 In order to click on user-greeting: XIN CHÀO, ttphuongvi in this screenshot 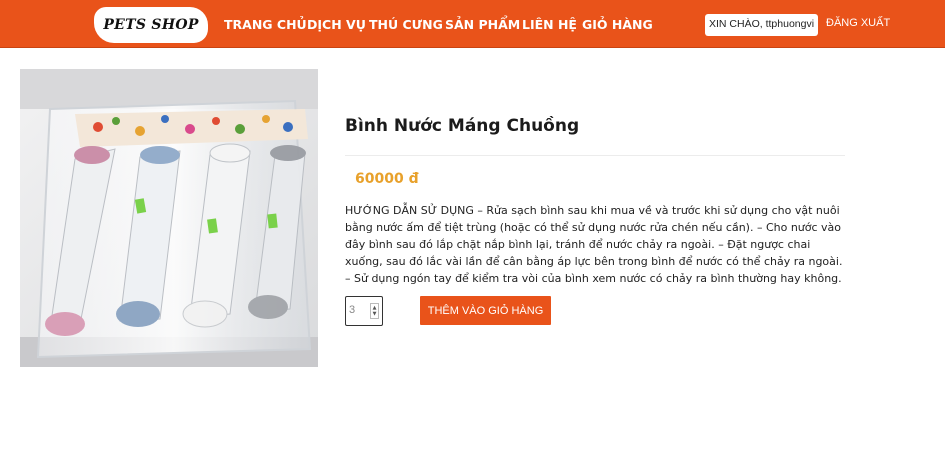, I will do `click(761, 25)`.